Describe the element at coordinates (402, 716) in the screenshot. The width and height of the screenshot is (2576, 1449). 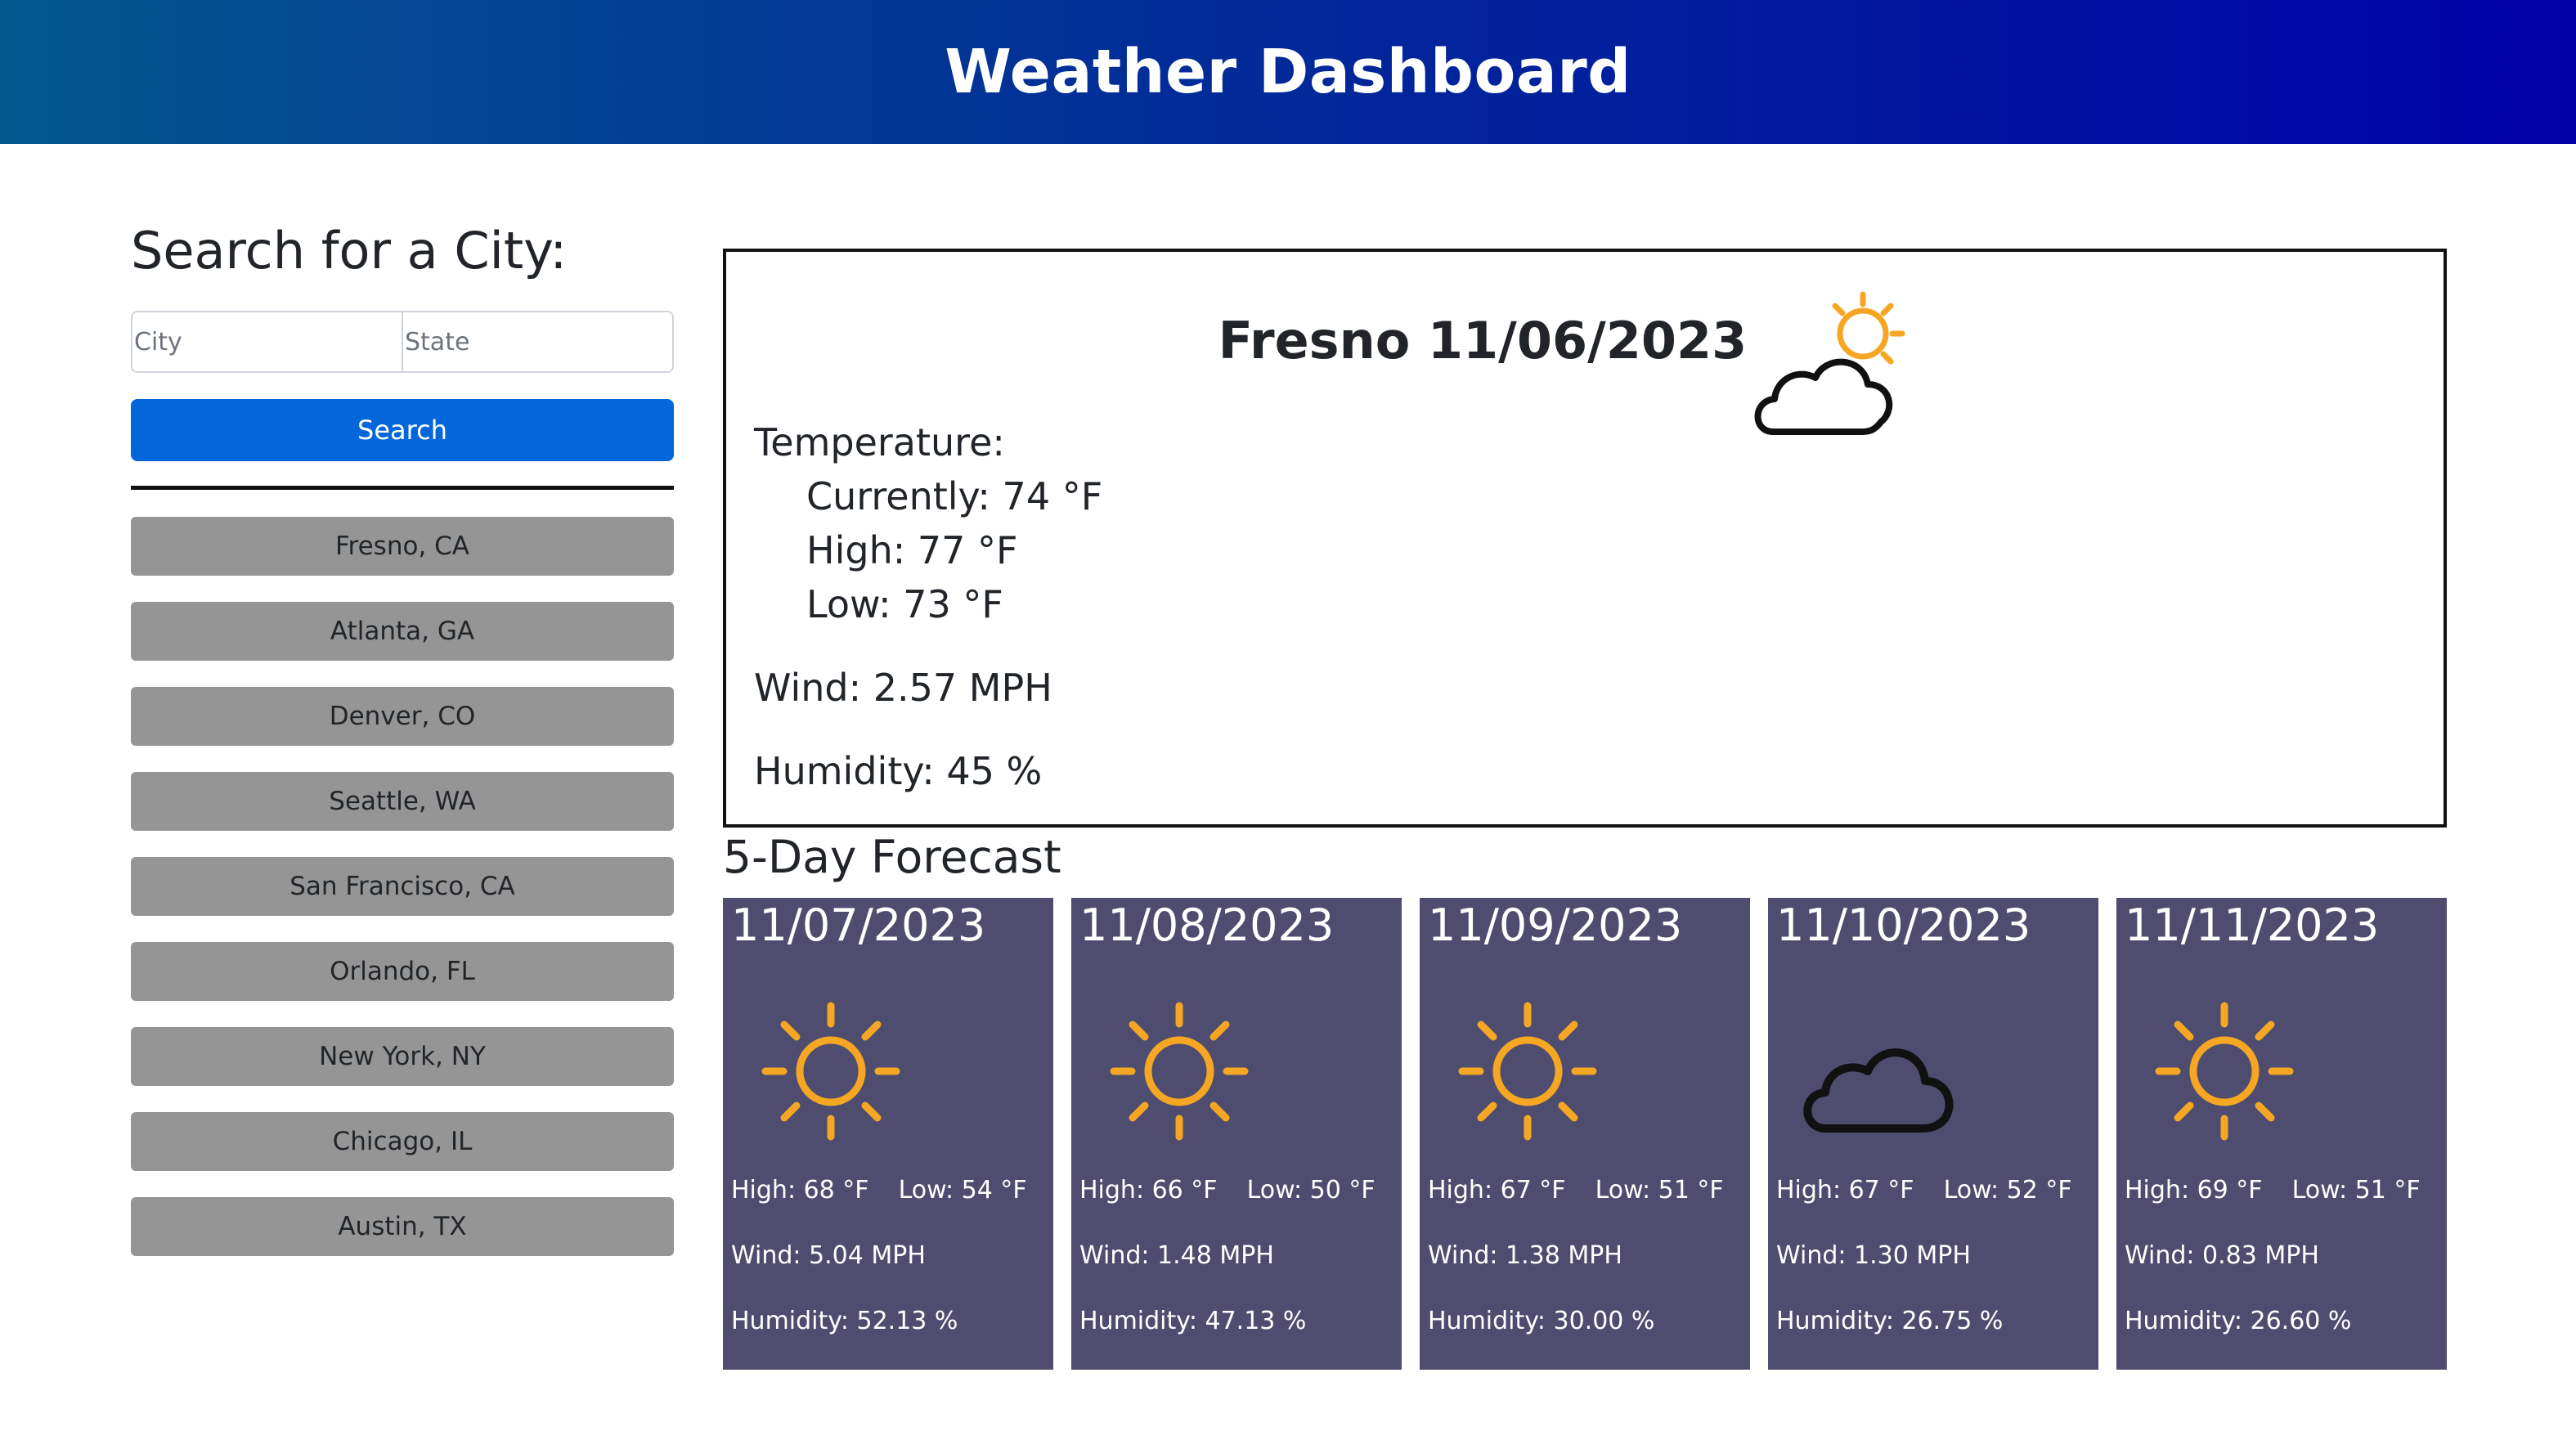
I see `history-button-denver: Denver, CO` at that location.